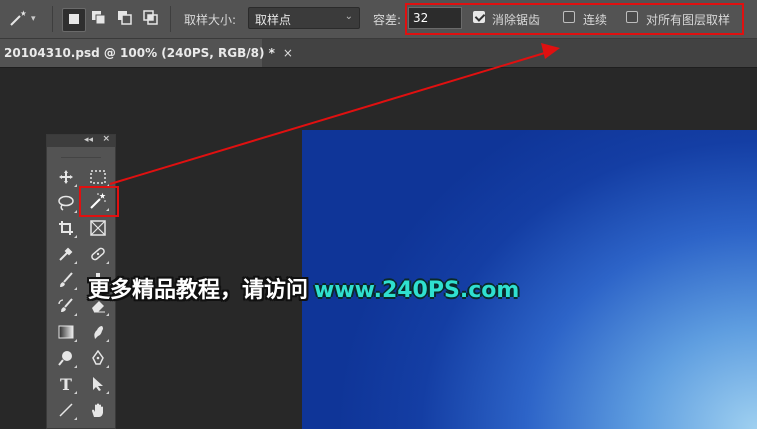 This screenshot has height=429, width=757. What do you see at coordinates (198, 290) in the screenshot?
I see `watermark-text: 更多精品教程，请访问` at bounding box center [198, 290].